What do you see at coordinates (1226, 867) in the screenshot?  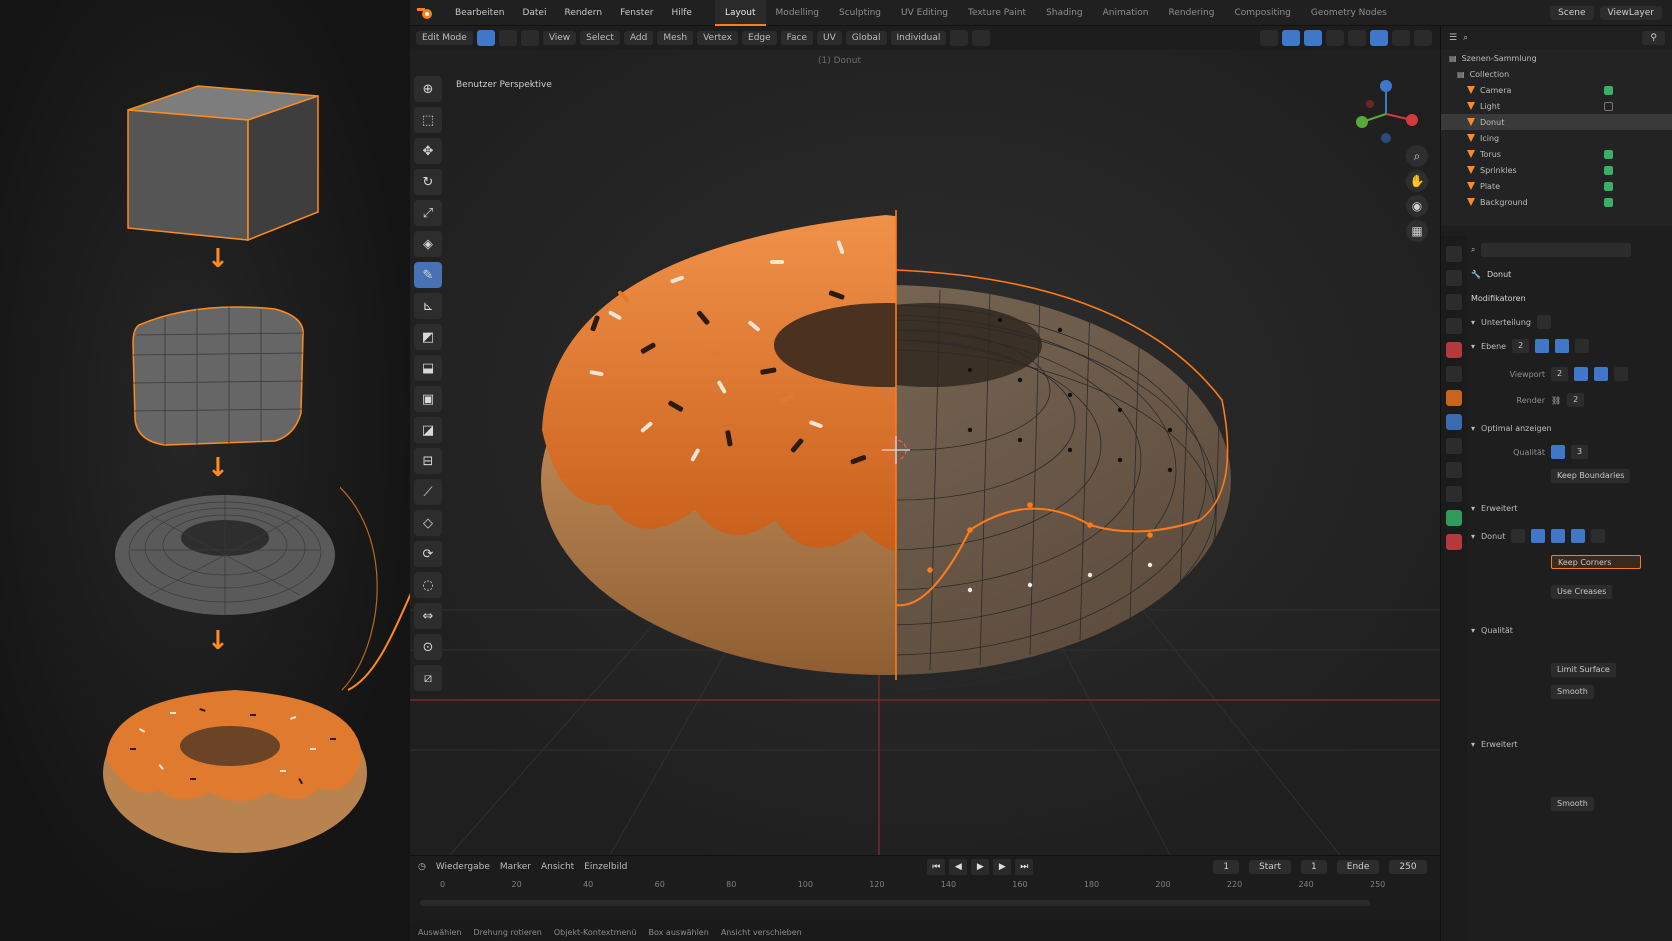 I see `current-frame-field: 1` at bounding box center [1226, 867].